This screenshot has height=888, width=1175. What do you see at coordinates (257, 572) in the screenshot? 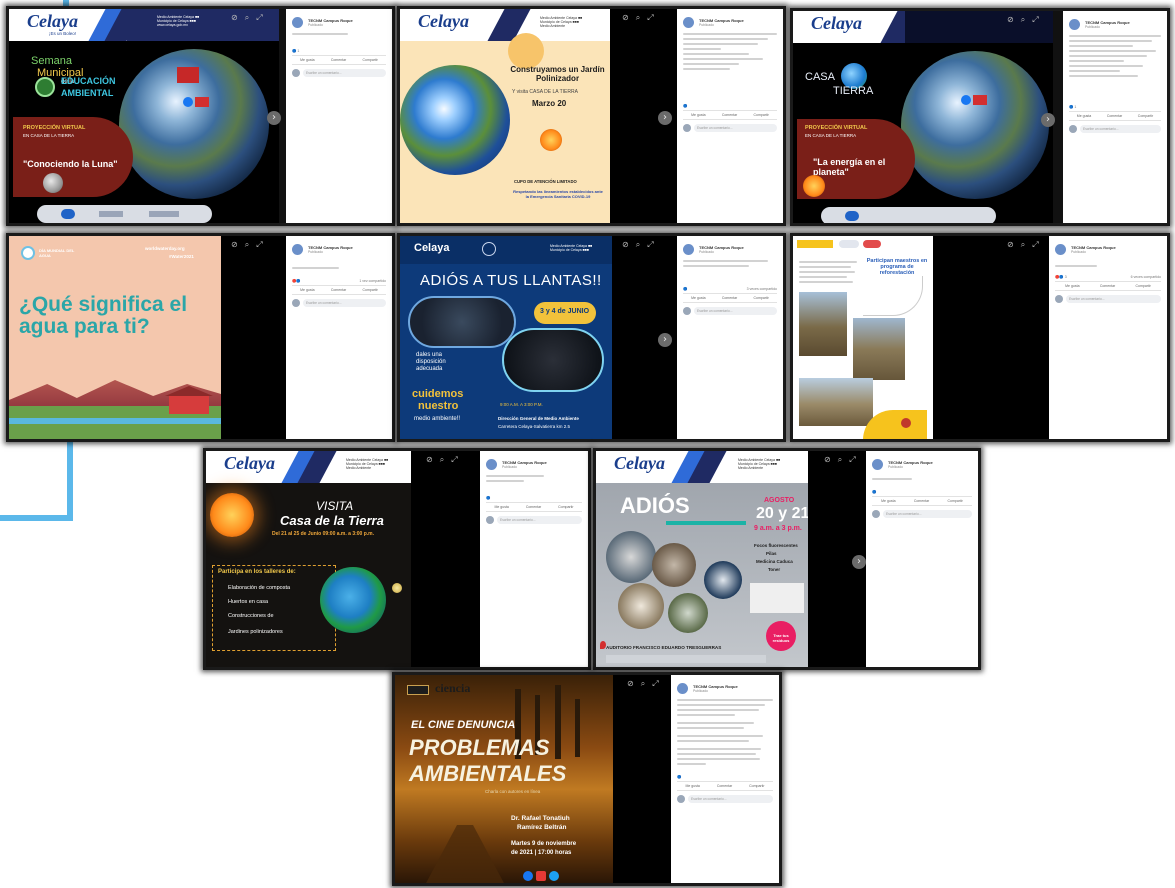
I see `participa-text: Participa en los talleres de:` at bounding box center [257, 572].